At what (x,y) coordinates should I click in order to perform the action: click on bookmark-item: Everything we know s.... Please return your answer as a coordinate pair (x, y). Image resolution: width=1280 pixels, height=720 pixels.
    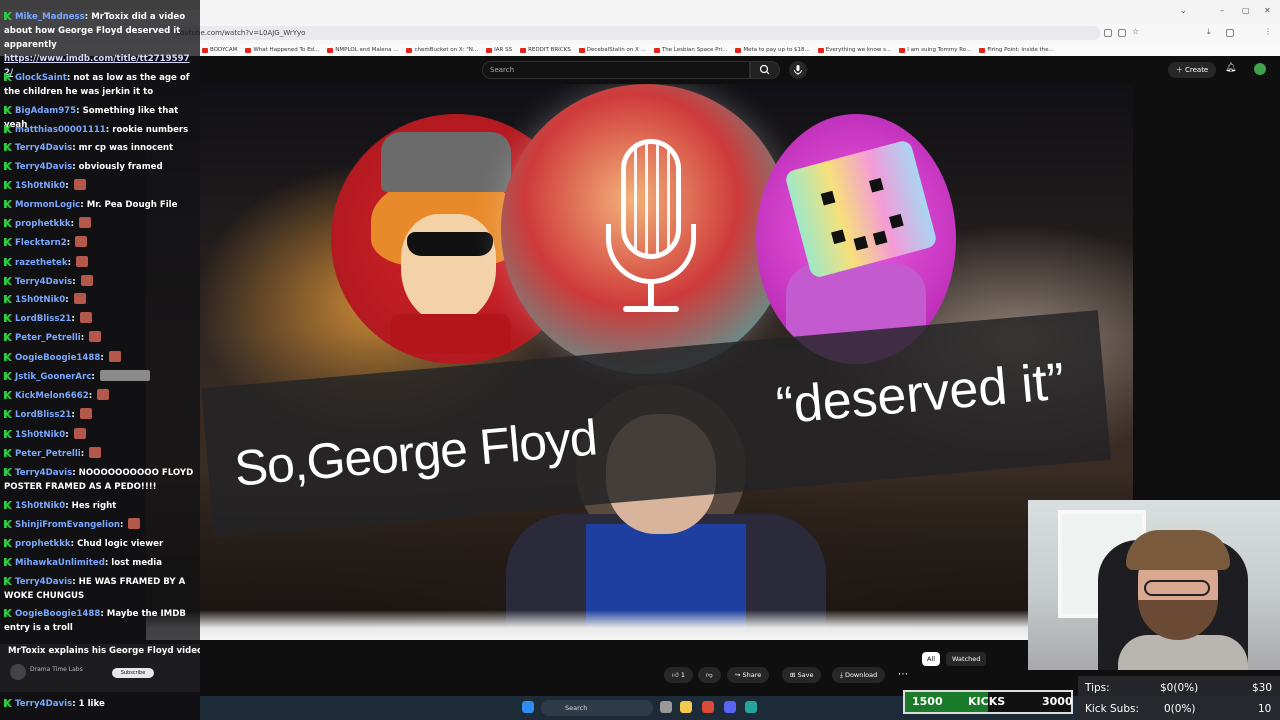
    Looking at the image, I should click on (857, 50).